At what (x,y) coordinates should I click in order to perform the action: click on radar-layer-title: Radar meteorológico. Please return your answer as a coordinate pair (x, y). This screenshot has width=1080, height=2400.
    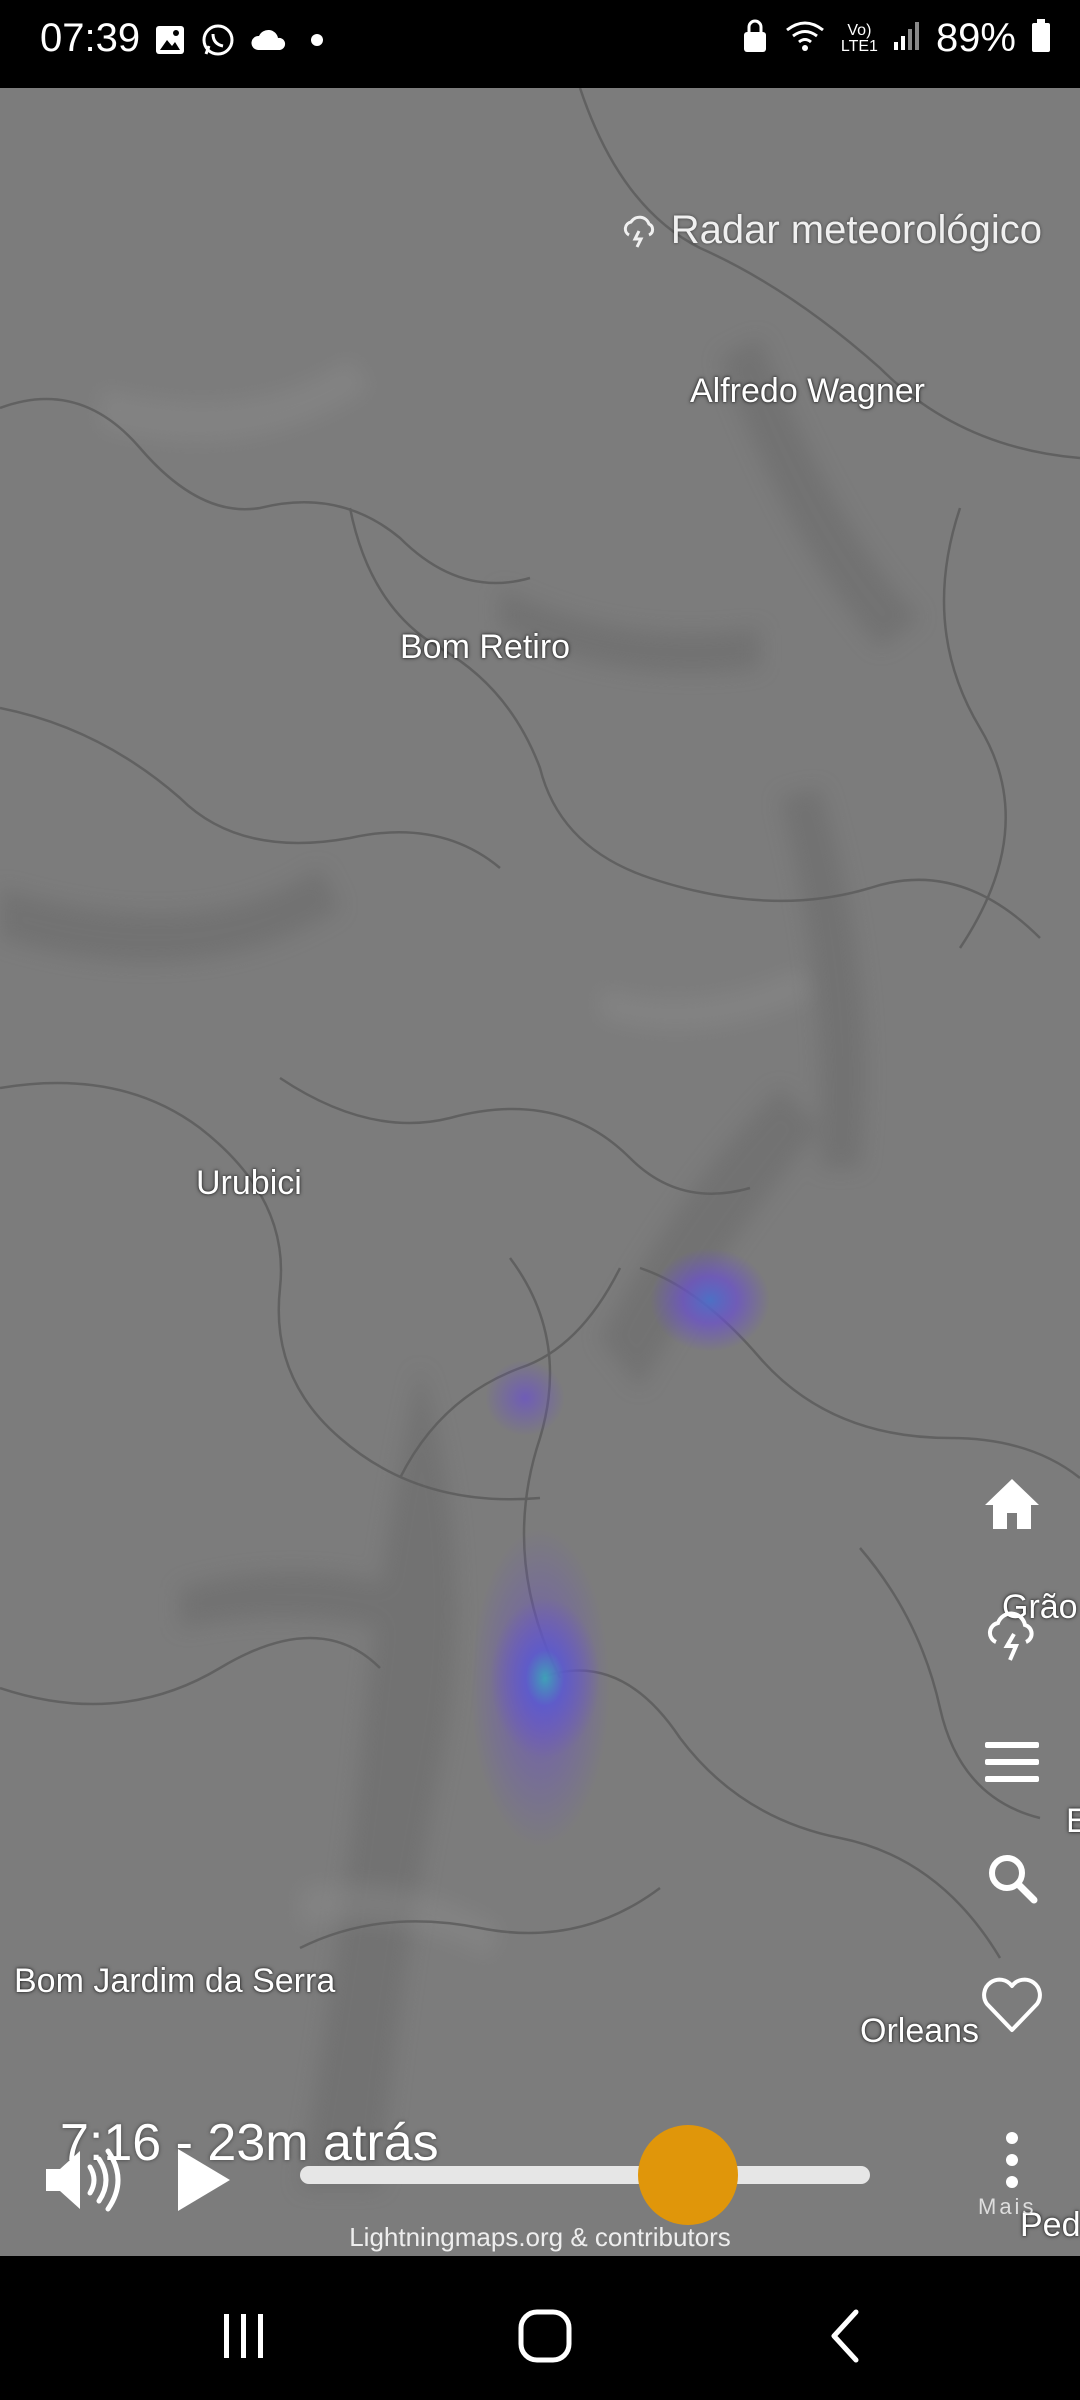
    Looking at the image, I should click on (830, 230).